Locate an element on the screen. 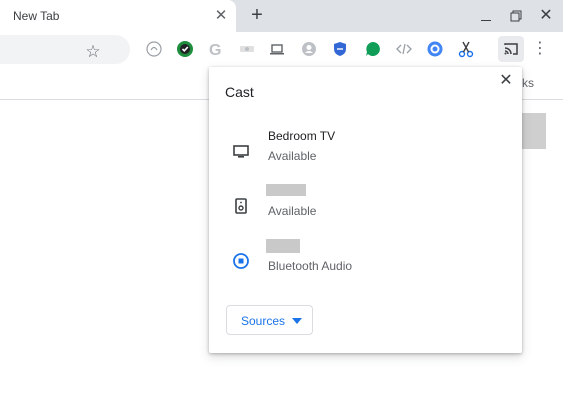 The width and height of the screenshot is (563, 400). sink-name: Bedroom TV is located at coordinates (302, 136).